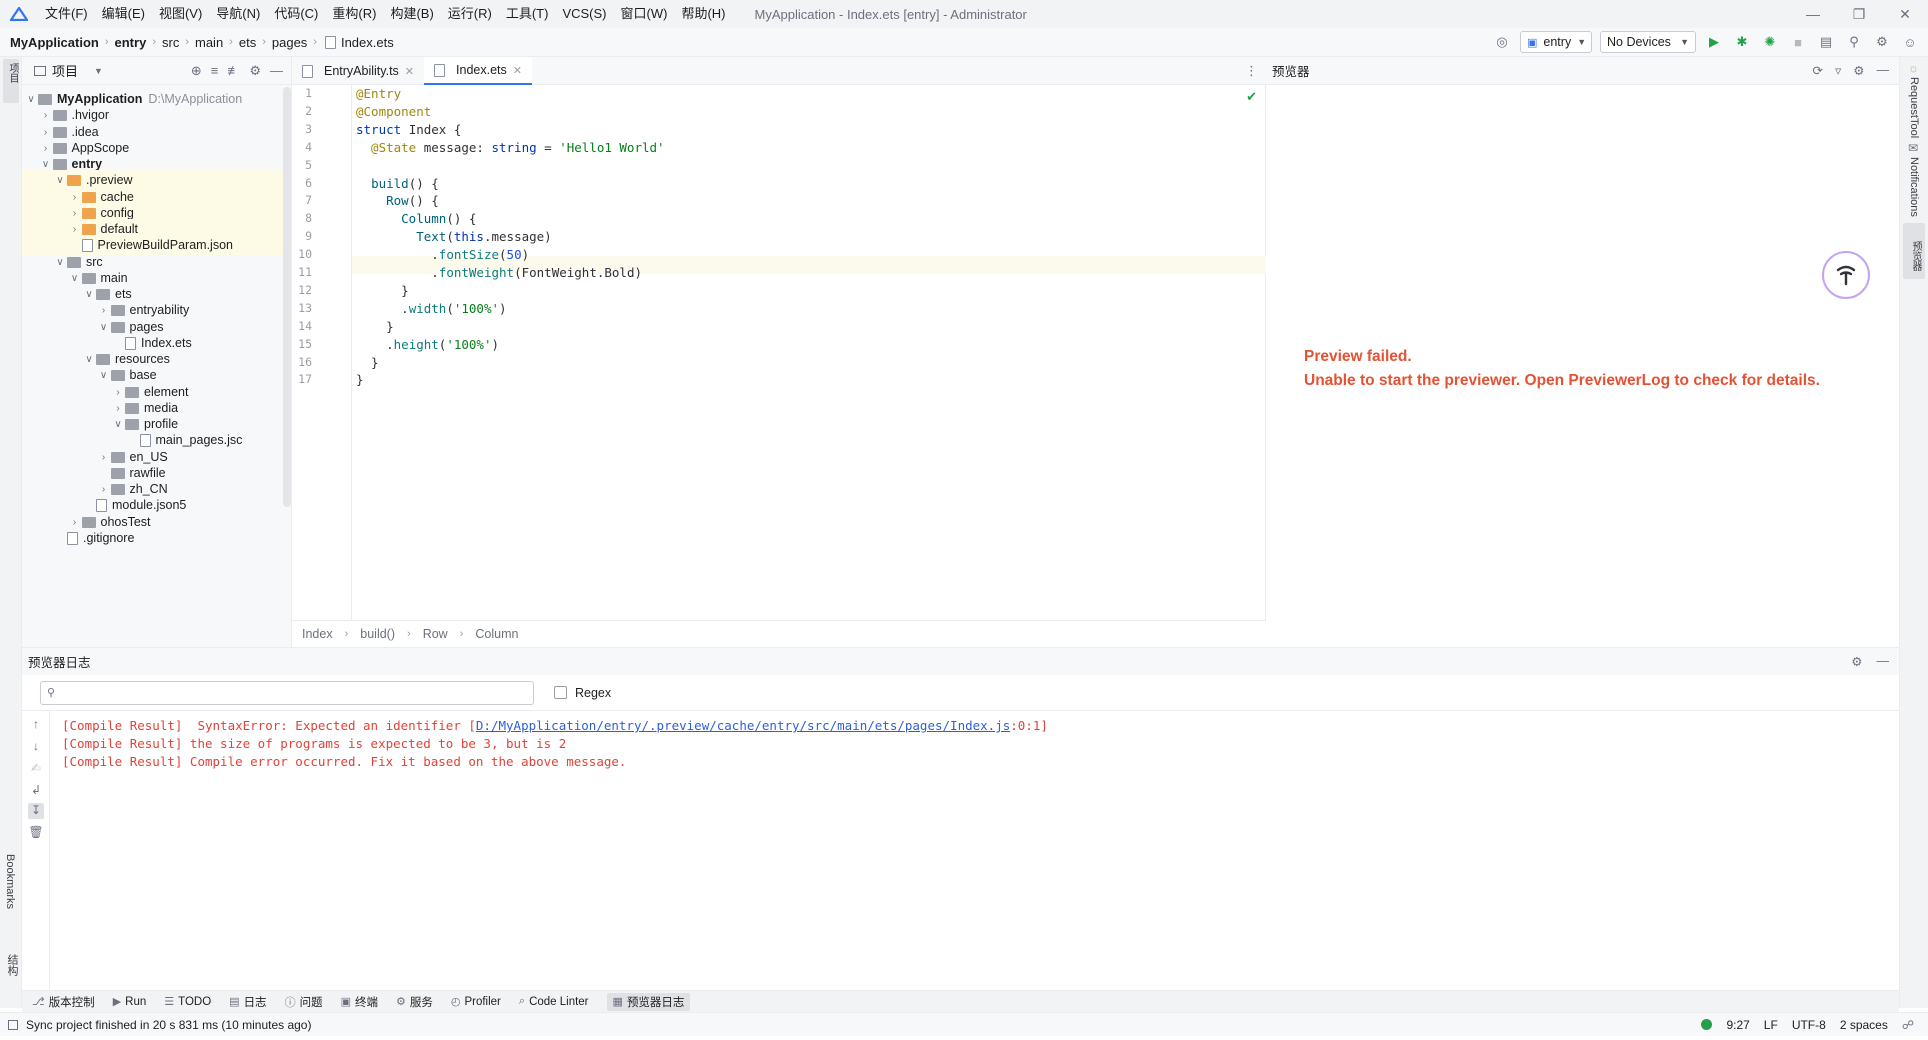 The height and width of the screenshot is (1040, 1928). Describe the element at coordinates (11, 81) in the screenshot. I see `project-tool-button: 项目` at that location.